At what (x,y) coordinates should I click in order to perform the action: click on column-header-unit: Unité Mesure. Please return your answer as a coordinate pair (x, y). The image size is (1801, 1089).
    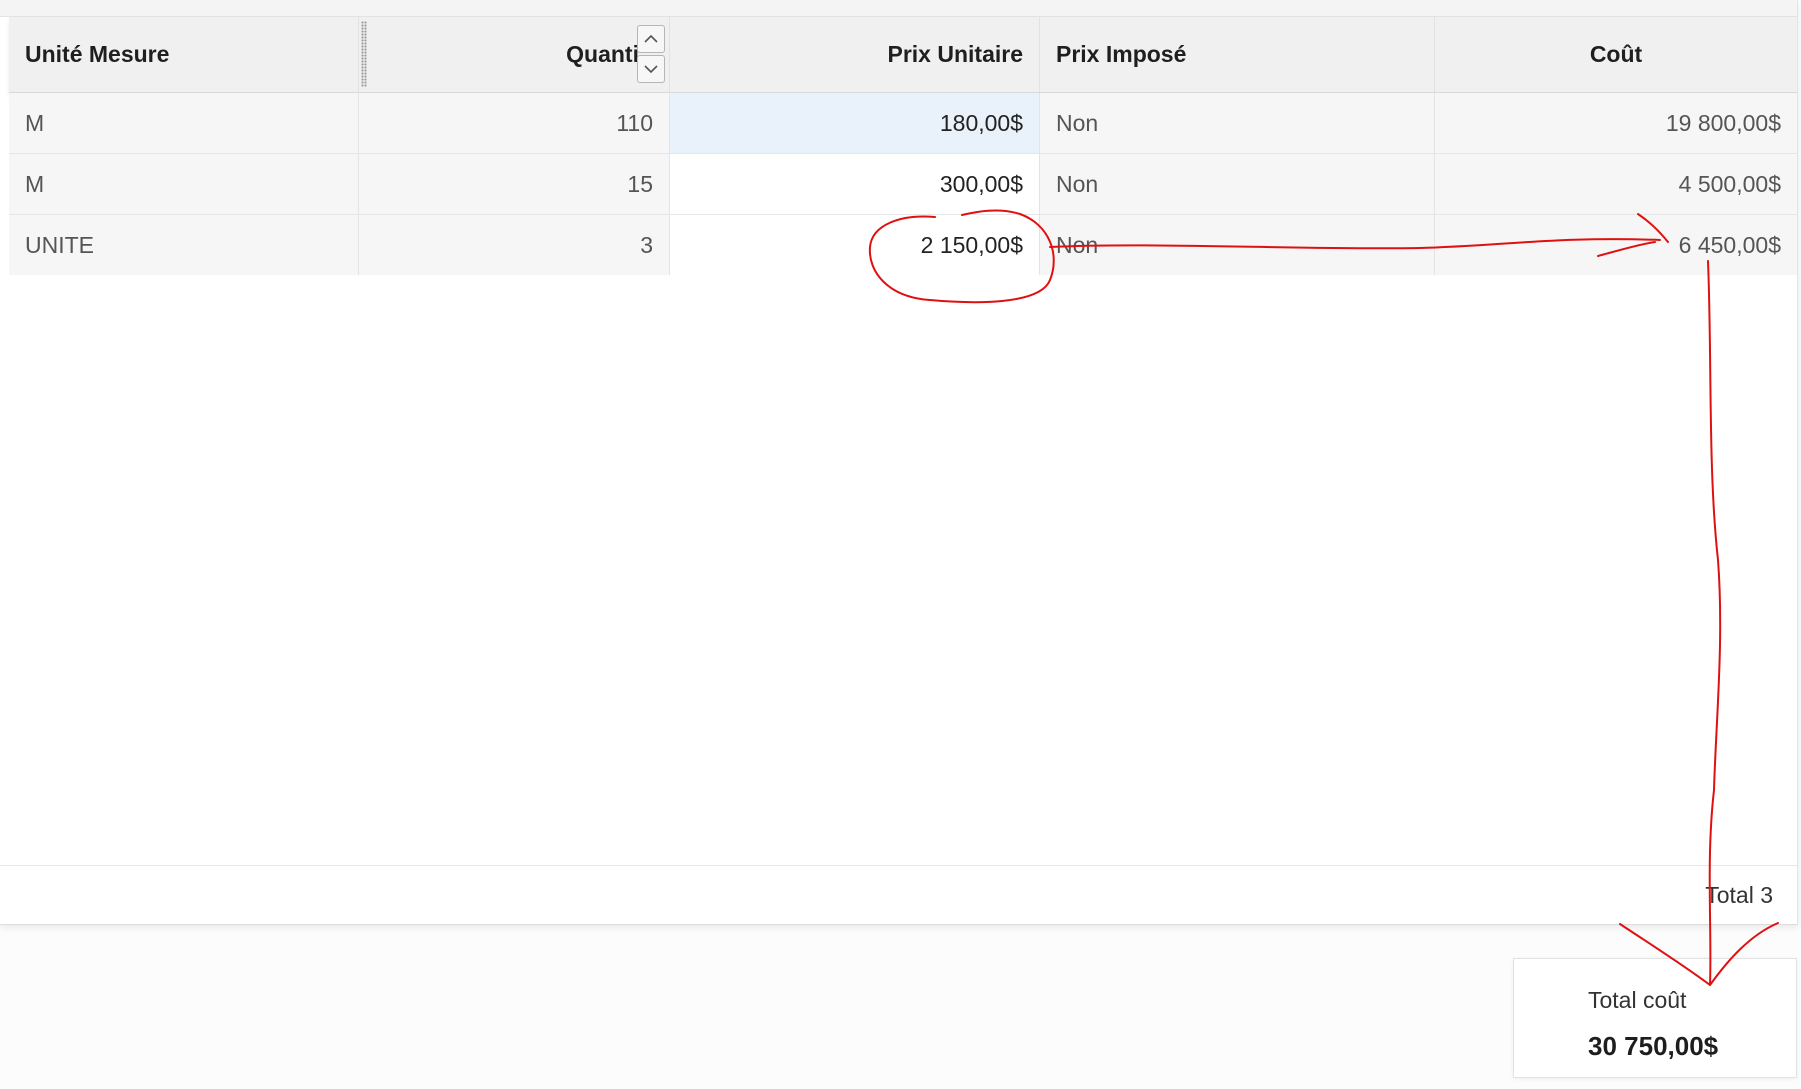
    Looking at the image, I should click on (184, 54).